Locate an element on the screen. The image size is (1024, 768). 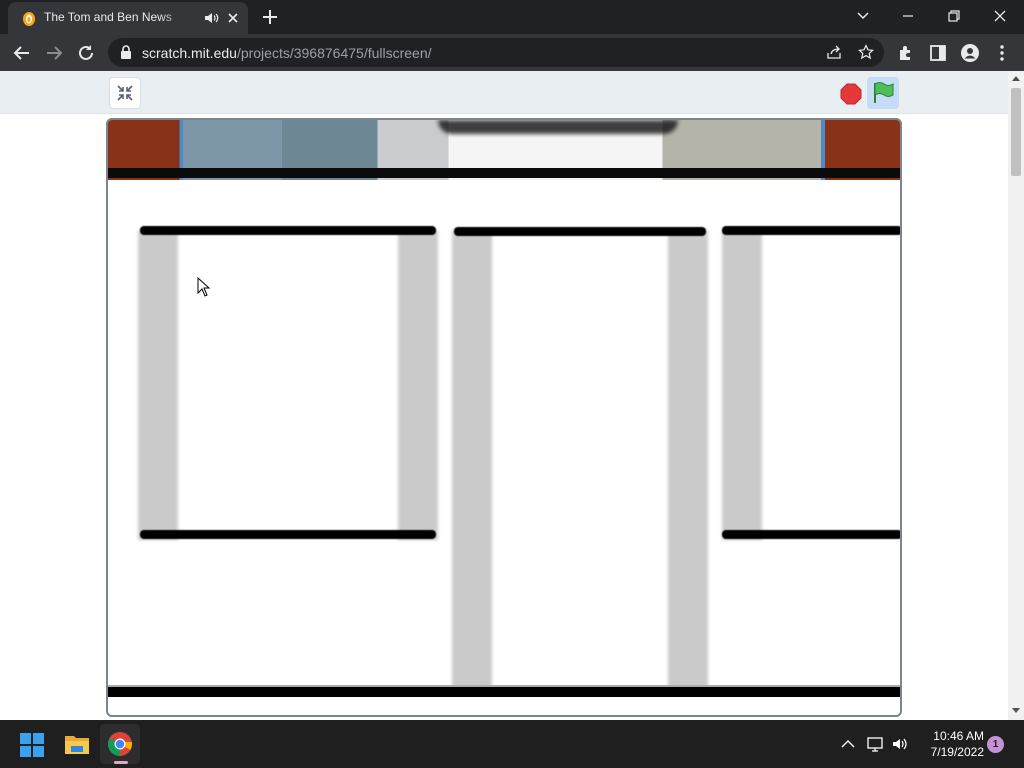
back-arrow-icon is located at coordinates (22, 53).